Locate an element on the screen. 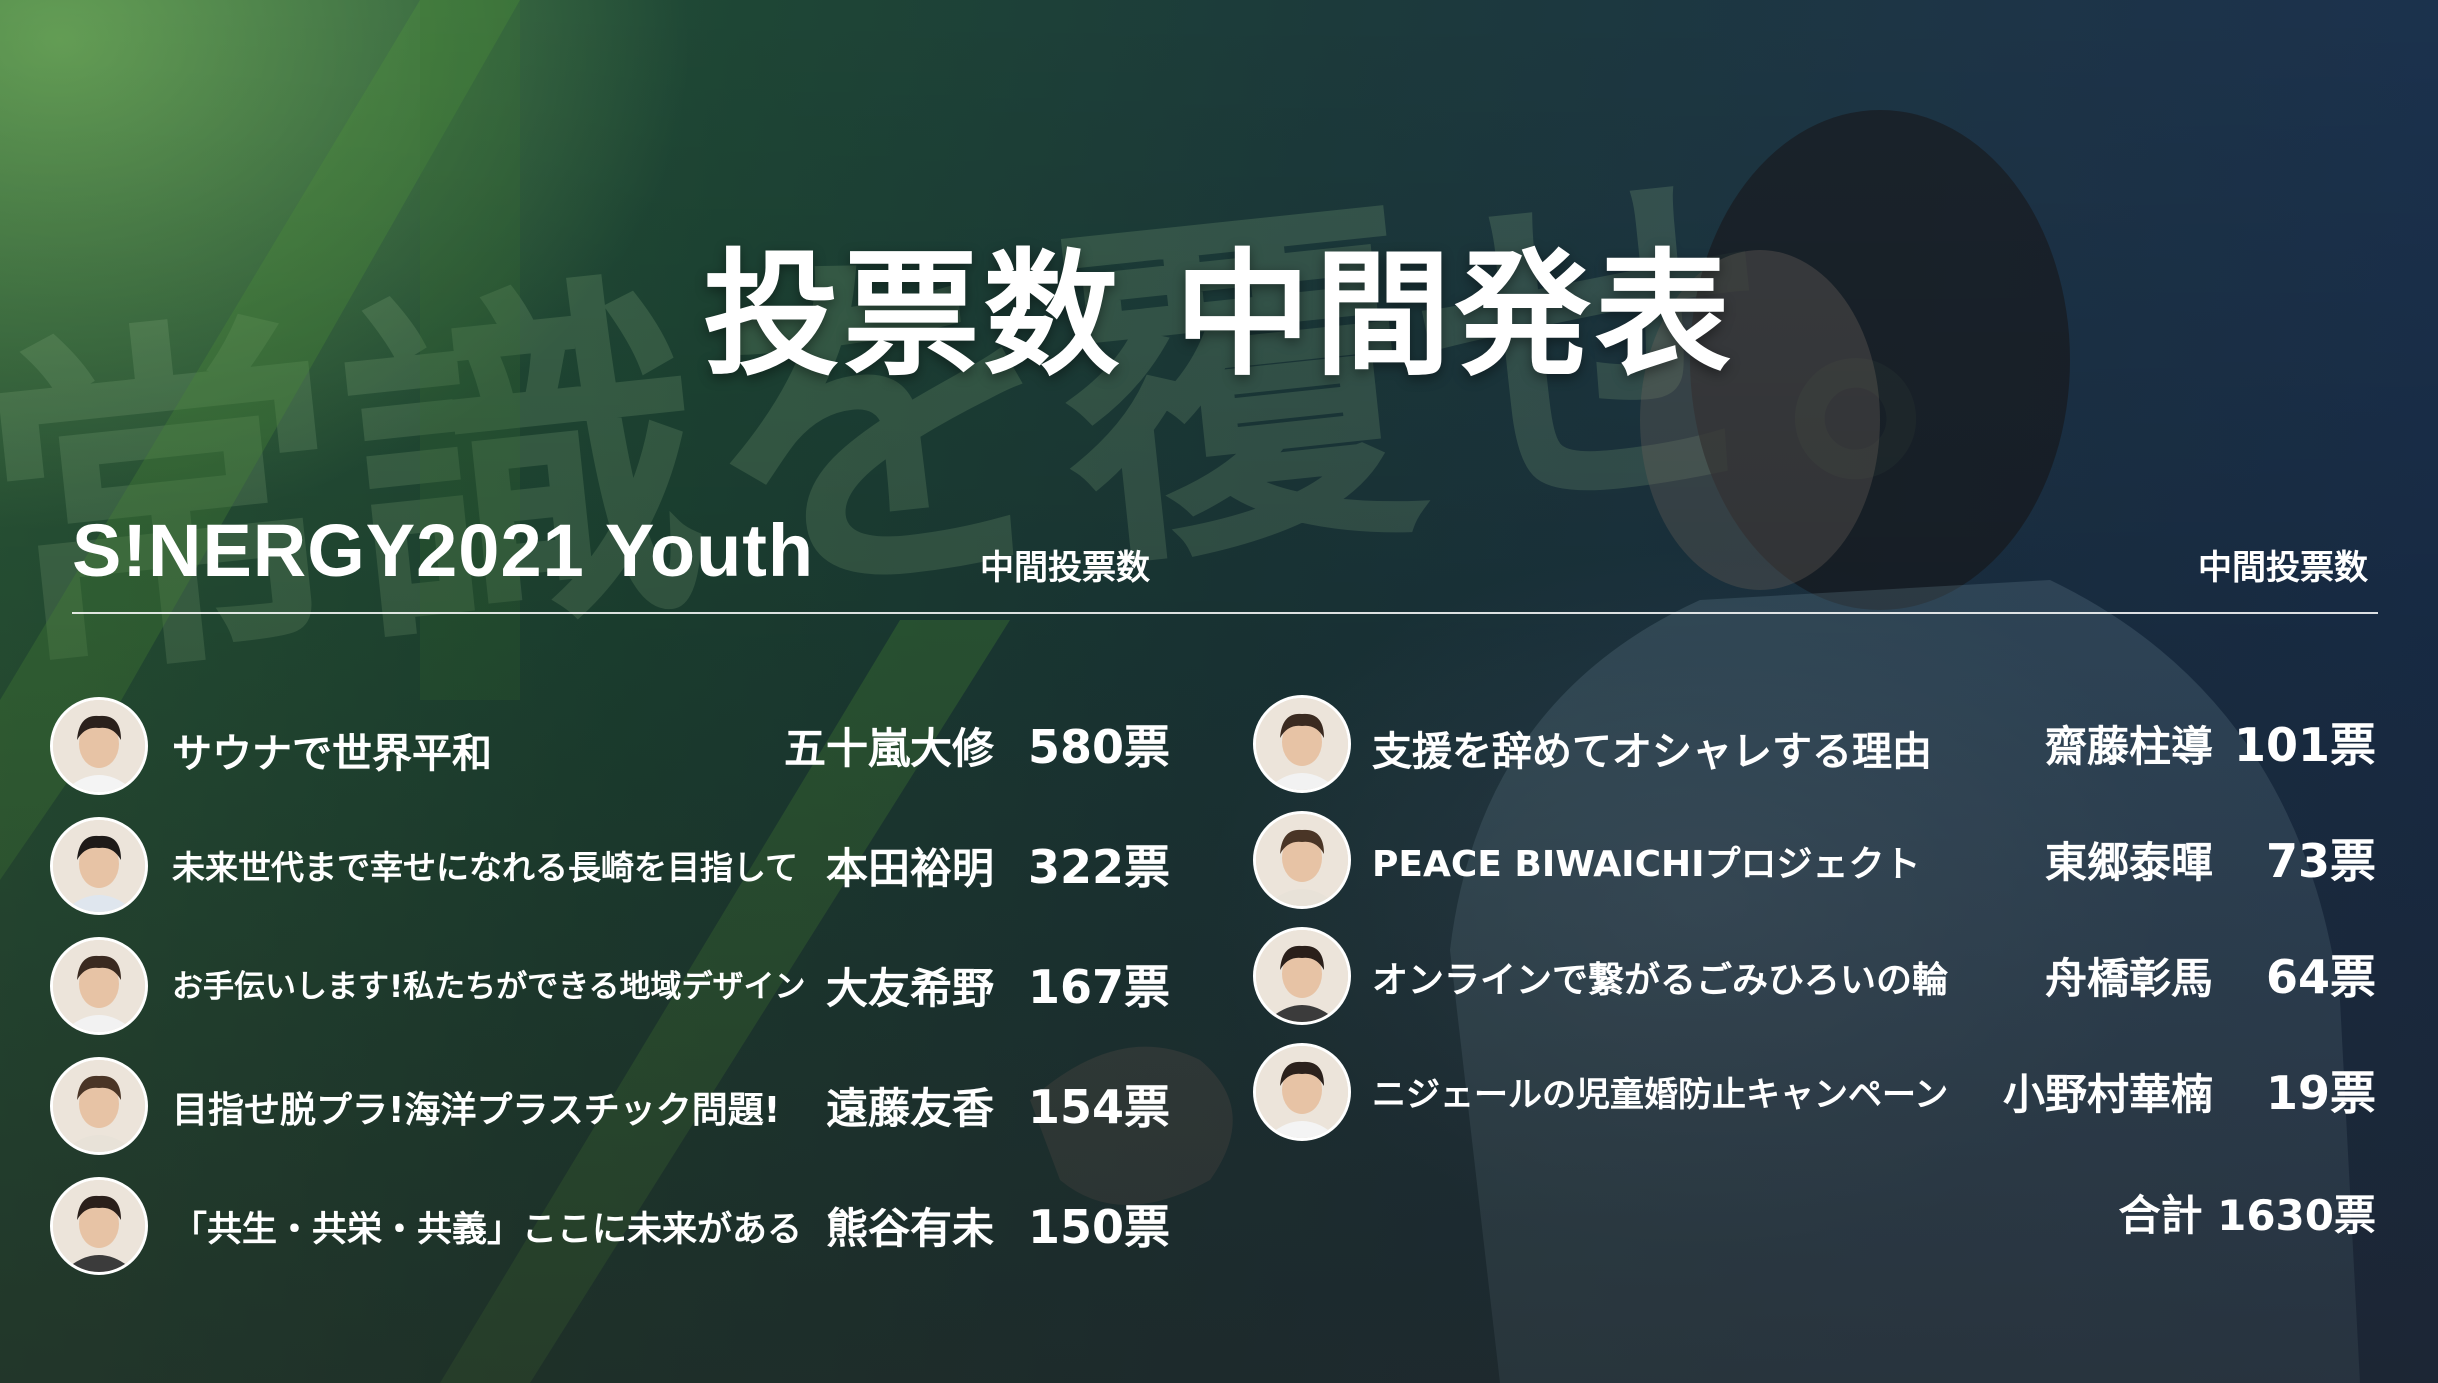 The width and height of the screenshot is (2438, 1383). list-item: お手伝いします!私たちができる地域デザイン 大友希野 167票 is located at coordinates (610, 987).